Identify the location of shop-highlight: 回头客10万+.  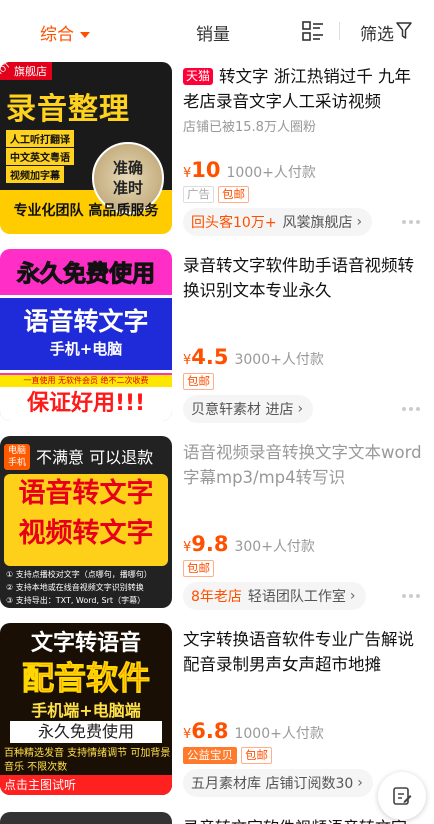
(234, 223).